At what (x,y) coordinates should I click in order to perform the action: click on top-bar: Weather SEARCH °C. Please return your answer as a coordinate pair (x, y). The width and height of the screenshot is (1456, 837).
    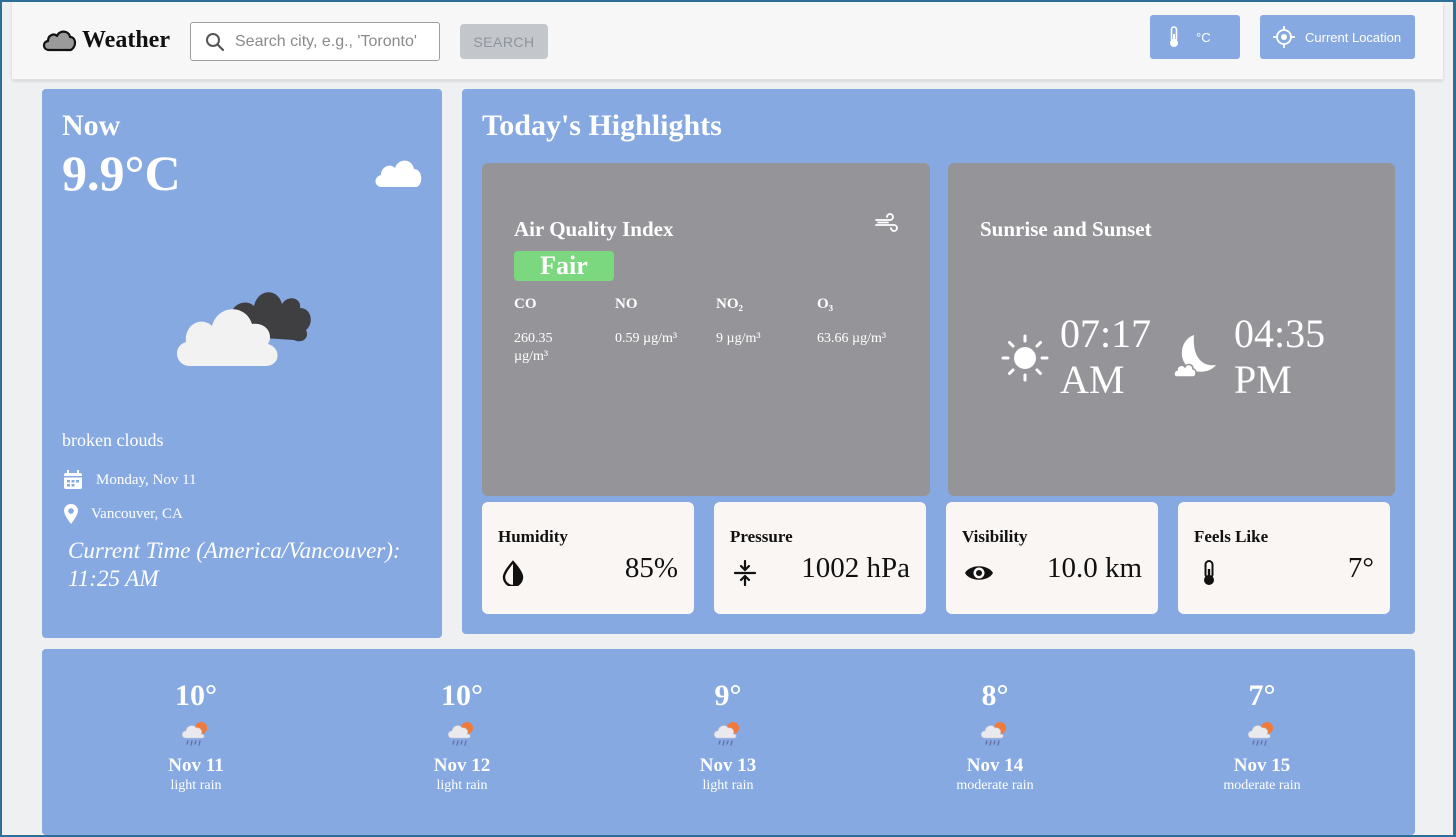
    Looking at the image, I should click on (727, 41).